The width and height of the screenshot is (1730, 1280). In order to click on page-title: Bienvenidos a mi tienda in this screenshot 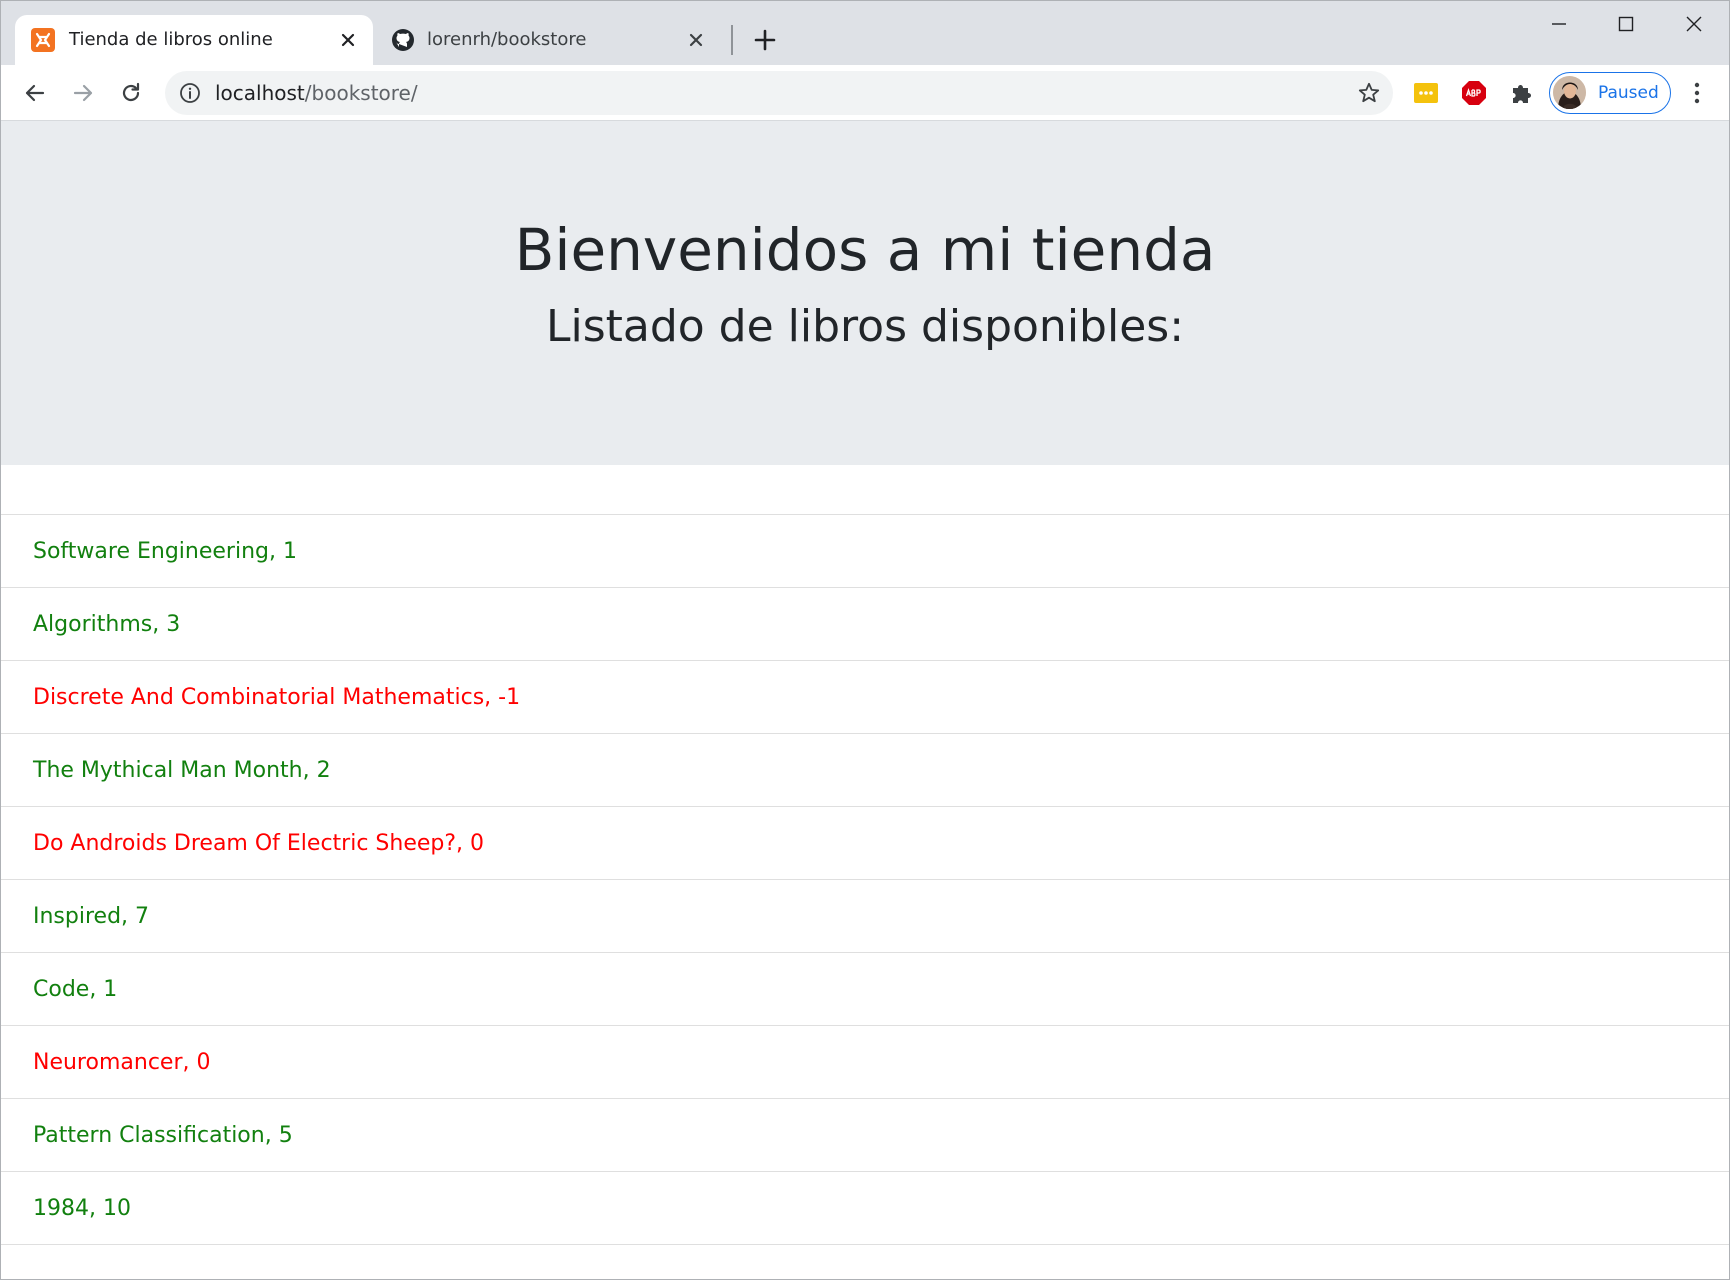, I will do `click(865, 250)`.